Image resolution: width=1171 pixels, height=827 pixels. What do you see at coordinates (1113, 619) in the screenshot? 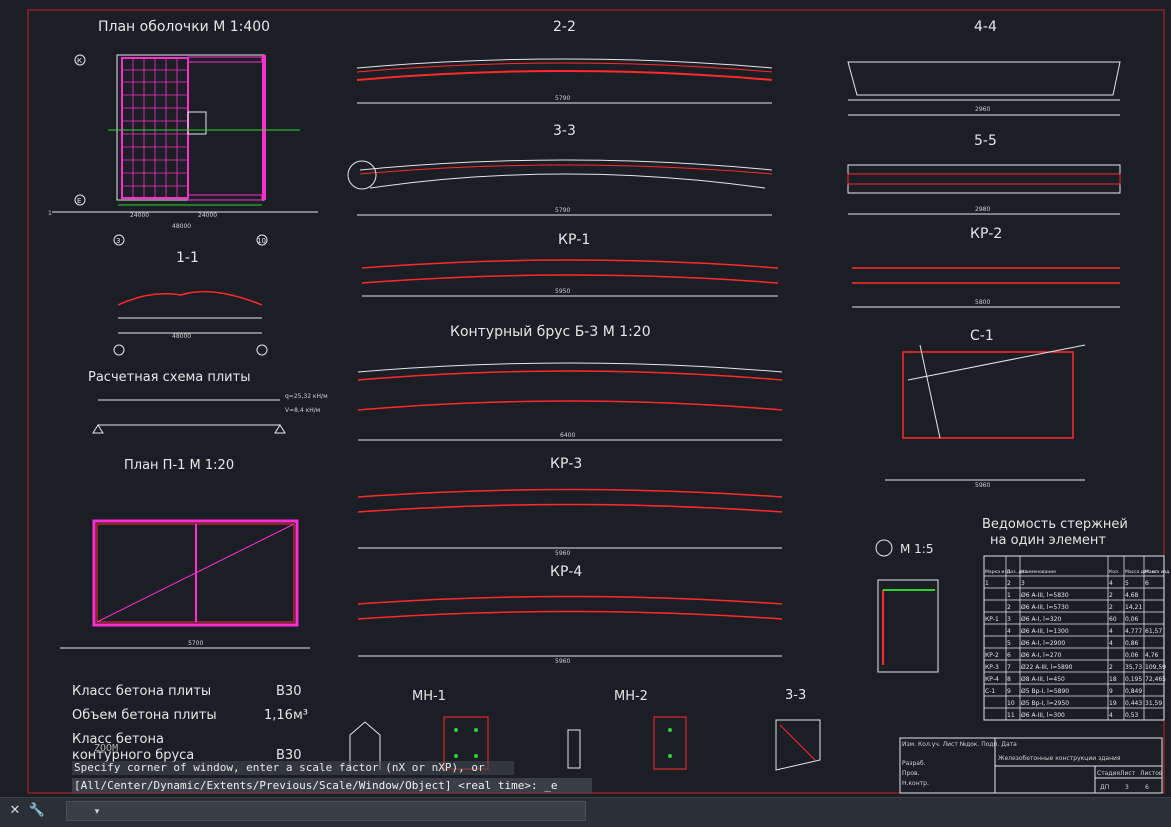
I see `schedule-cell: 60` at bounding box center [1113, 619].